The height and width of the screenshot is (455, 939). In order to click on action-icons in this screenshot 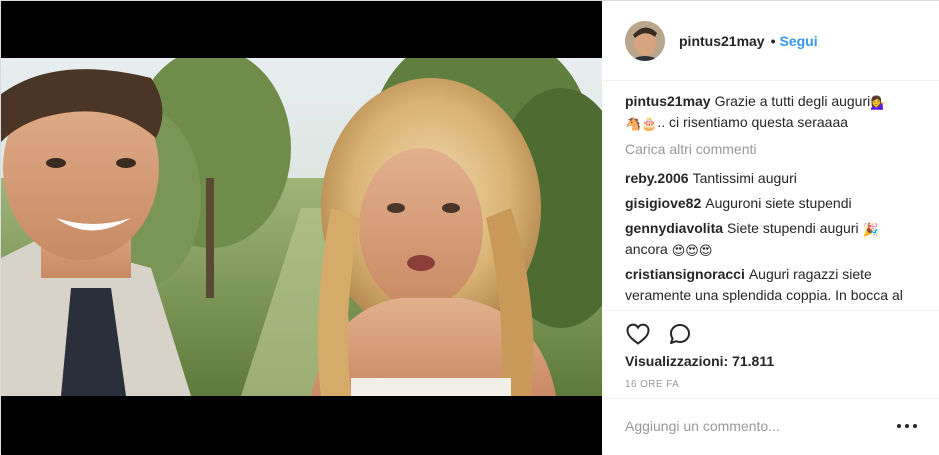, I will do `click(667, 334)`.